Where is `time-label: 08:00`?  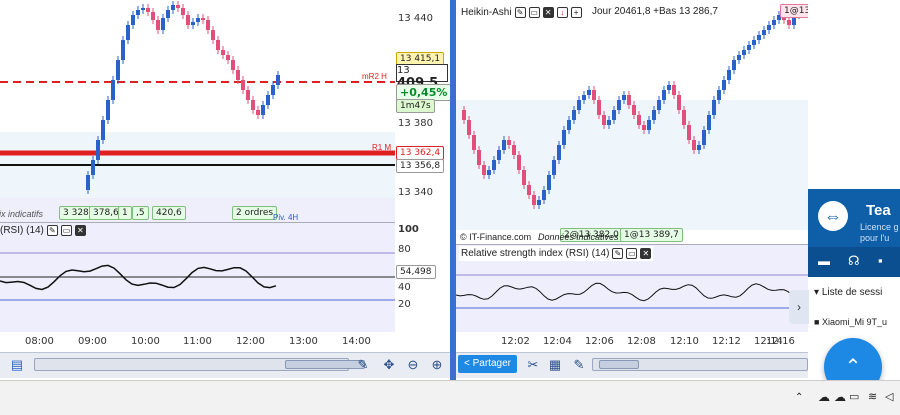
time-label: 08:00 is located at coordinates (39, 341).